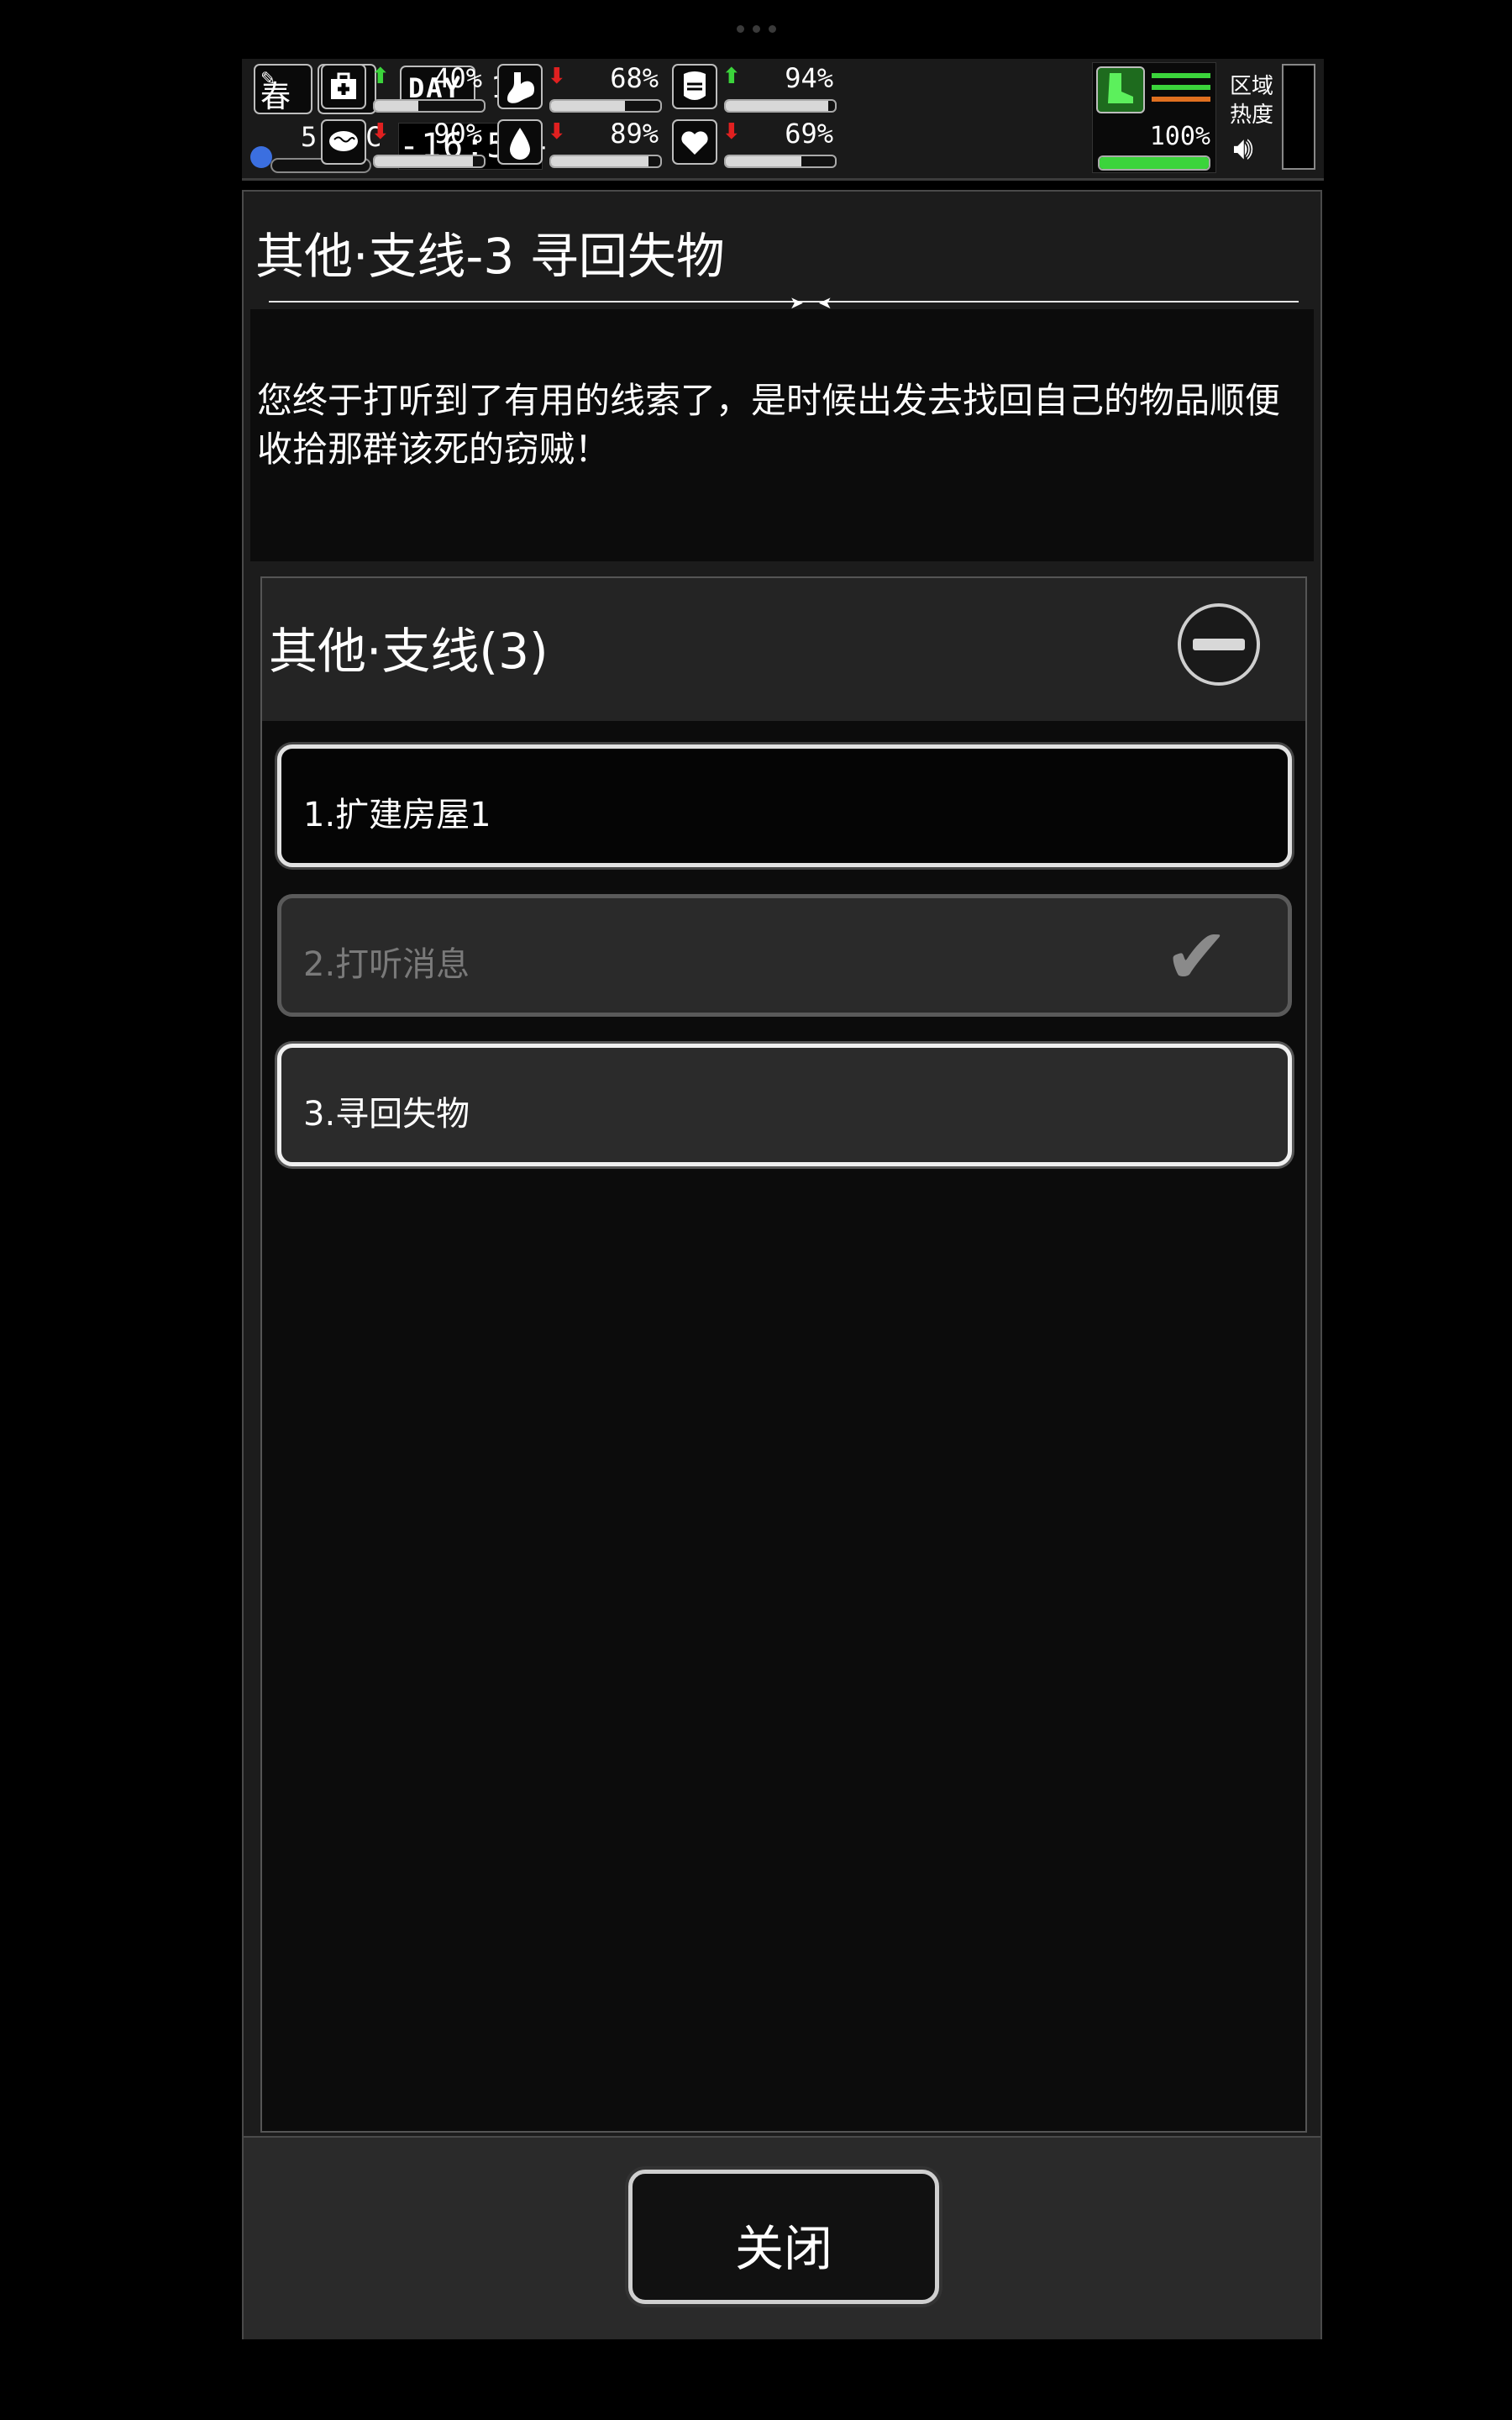  I want to click on stomach-icon, so click(520, 86).